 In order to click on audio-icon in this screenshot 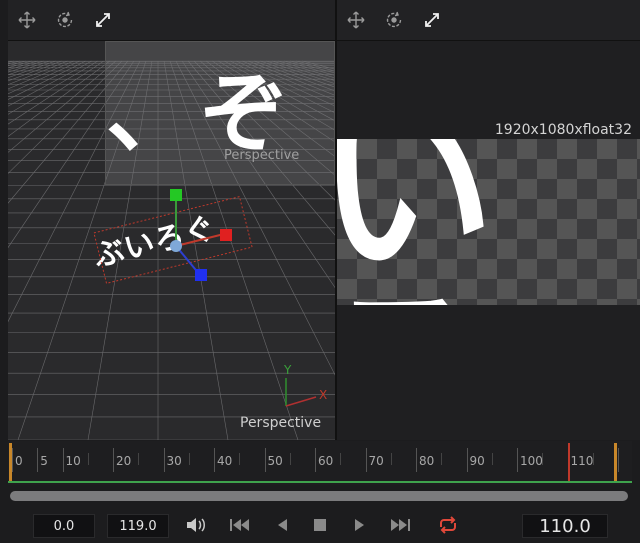, I will do `click(196, 525)`.